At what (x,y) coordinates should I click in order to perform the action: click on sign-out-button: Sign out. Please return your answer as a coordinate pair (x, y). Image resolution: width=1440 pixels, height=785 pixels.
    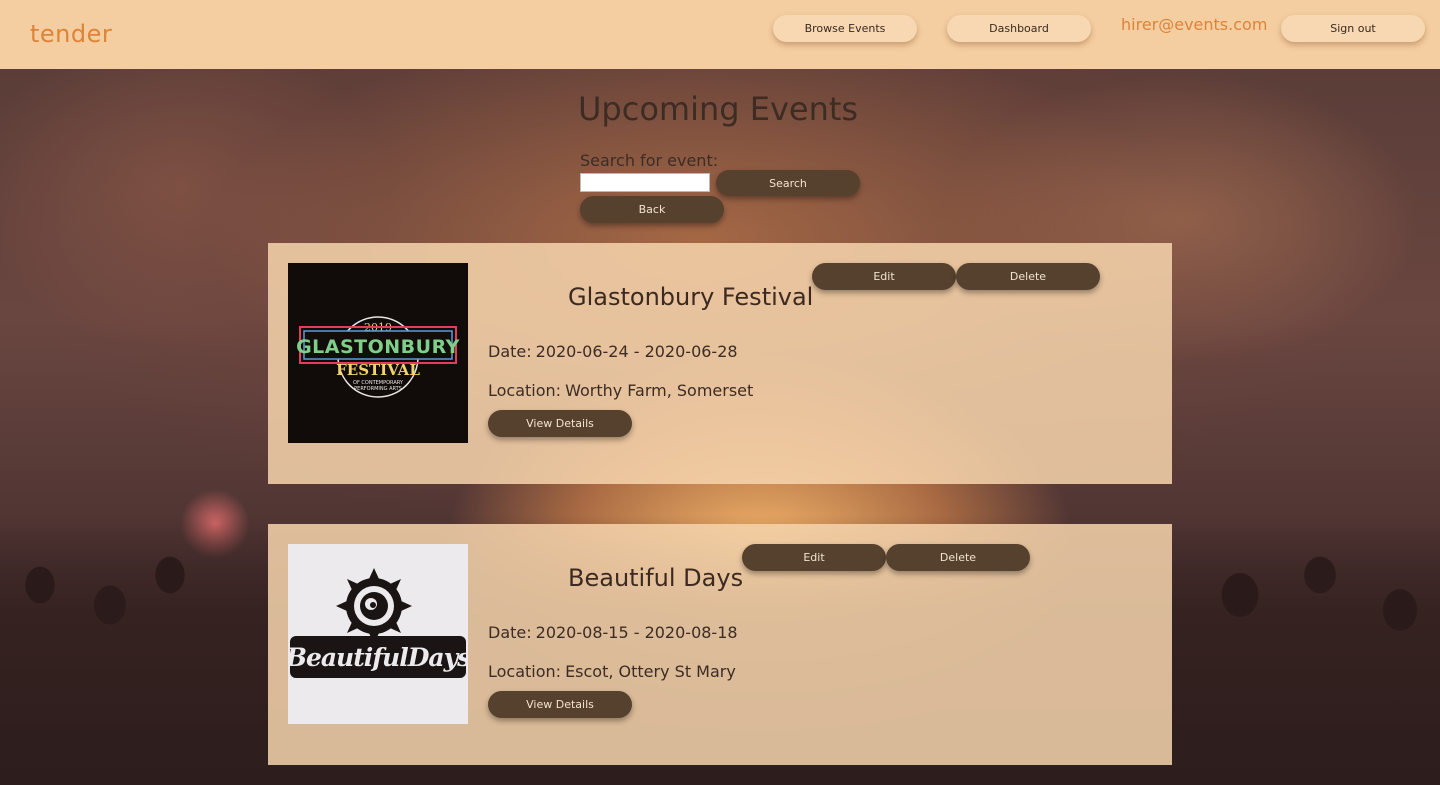
    Looking at the image, I should click on (1353, 28).